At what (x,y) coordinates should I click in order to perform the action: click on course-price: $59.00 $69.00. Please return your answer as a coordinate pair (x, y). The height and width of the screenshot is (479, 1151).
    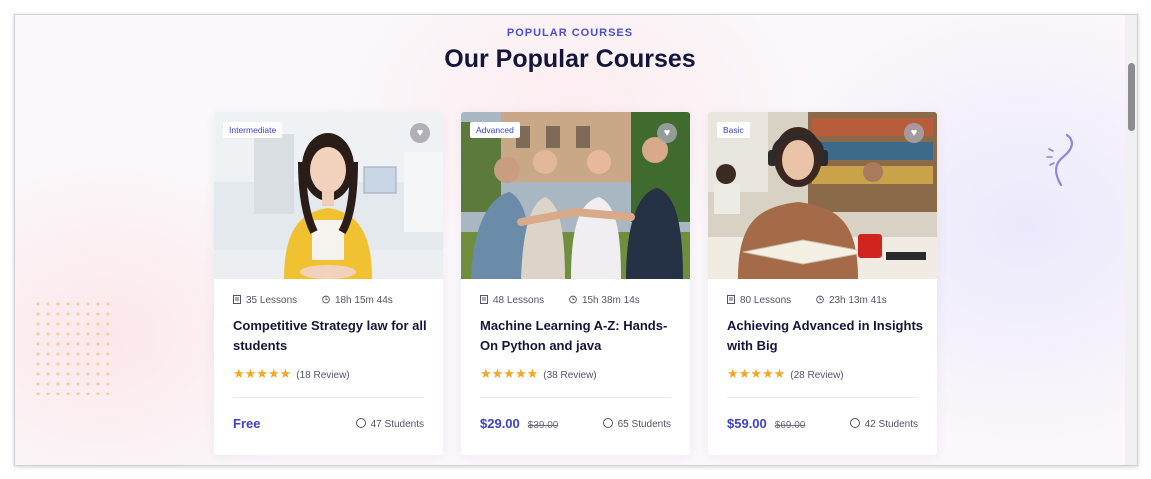
    Looking at the image, I should click on (766, 423).